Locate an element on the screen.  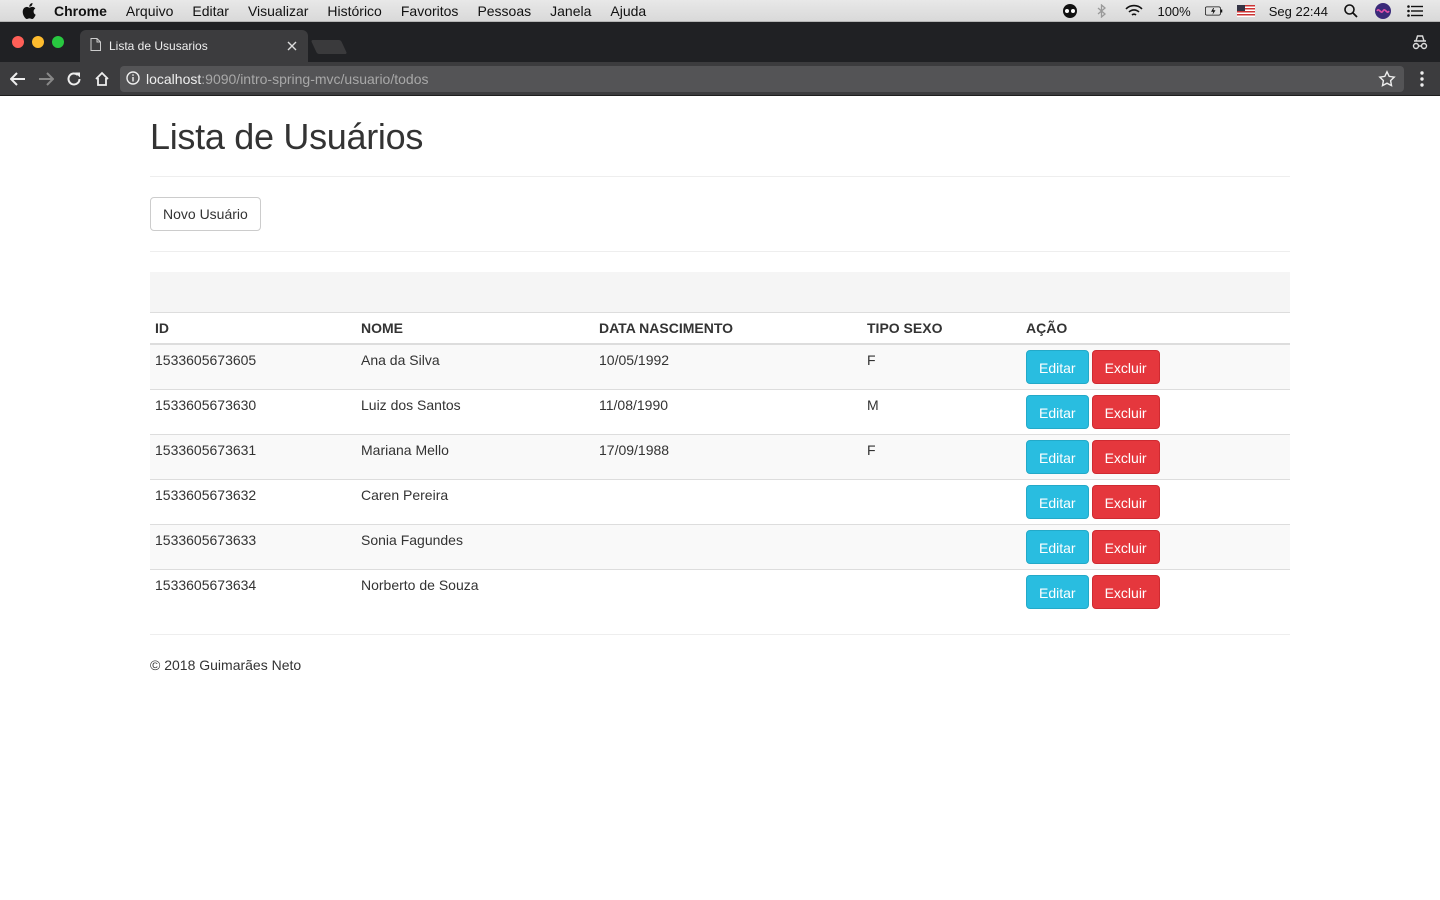
page-title: Lista de Usuários is located at coordinates (287, 136).